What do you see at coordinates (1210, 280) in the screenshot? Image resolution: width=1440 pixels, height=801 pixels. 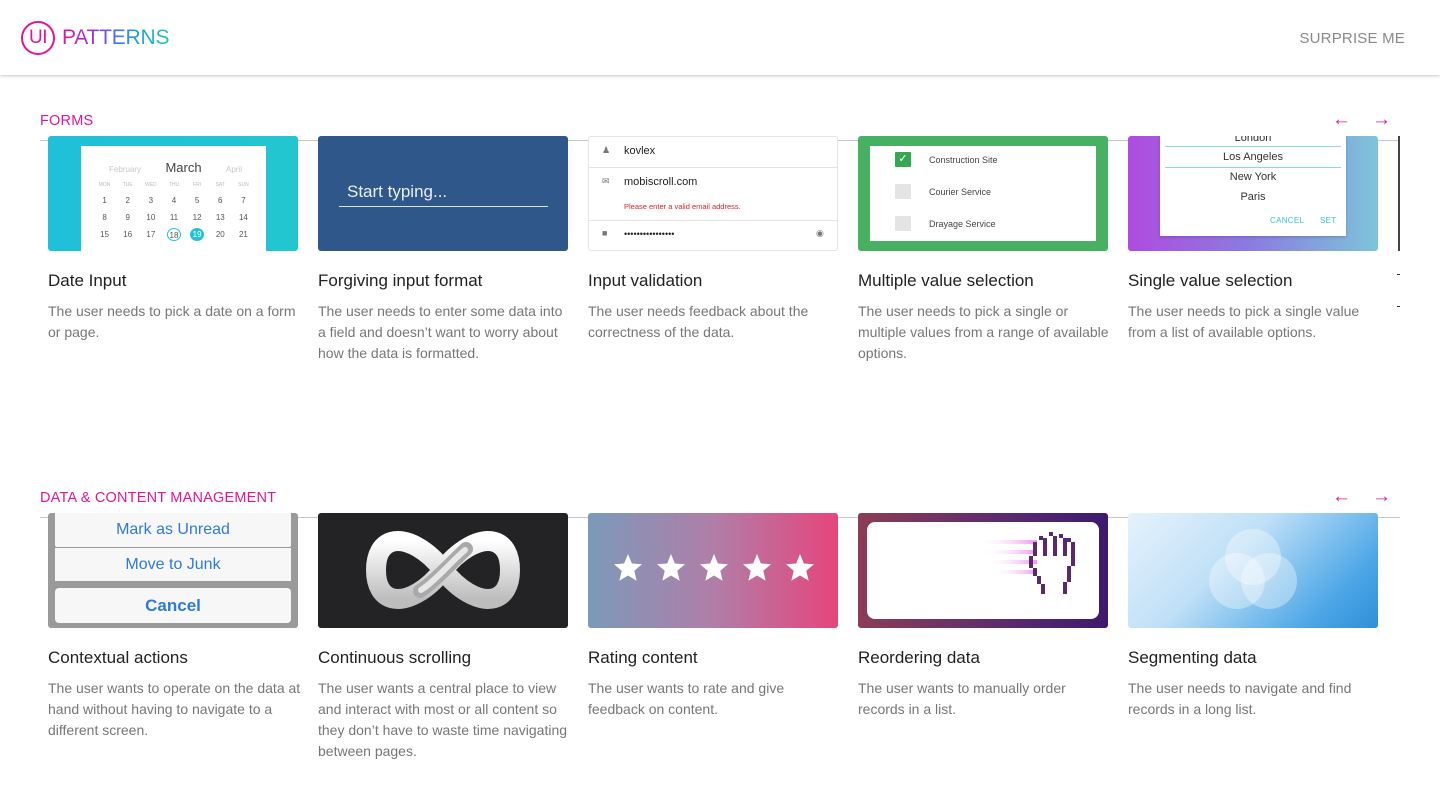 I see `card-title: Single value selection` at bounding box center [1210, 280].